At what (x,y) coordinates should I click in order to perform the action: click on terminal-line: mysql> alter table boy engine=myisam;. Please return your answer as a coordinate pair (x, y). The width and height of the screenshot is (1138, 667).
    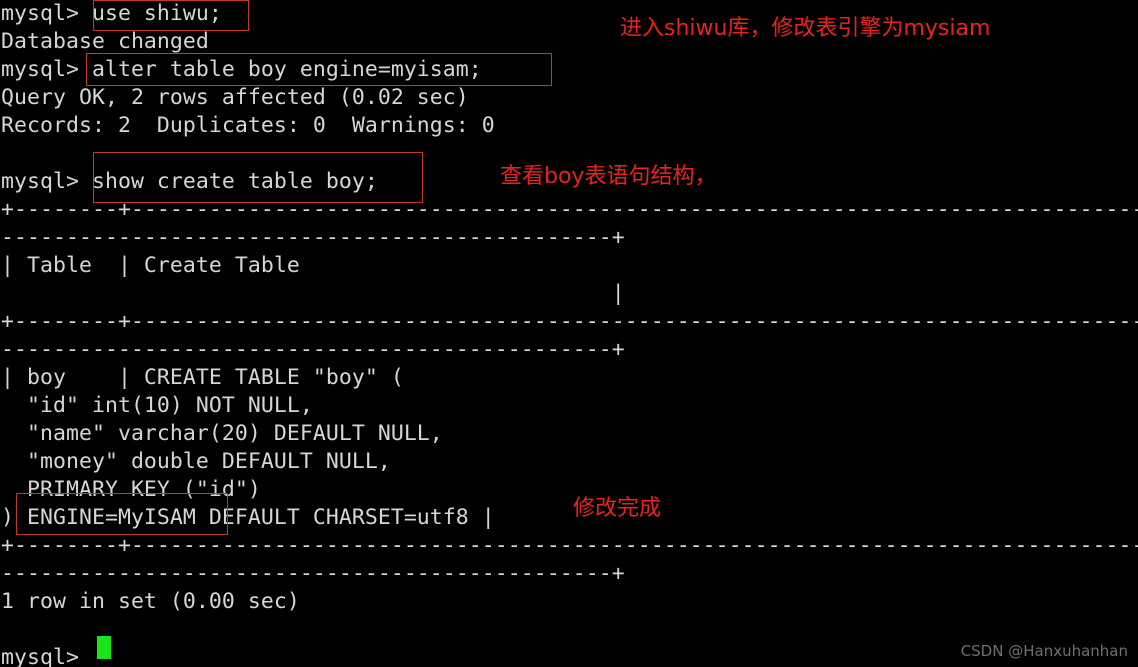
    Looking at the image, I should click on (241, 69).